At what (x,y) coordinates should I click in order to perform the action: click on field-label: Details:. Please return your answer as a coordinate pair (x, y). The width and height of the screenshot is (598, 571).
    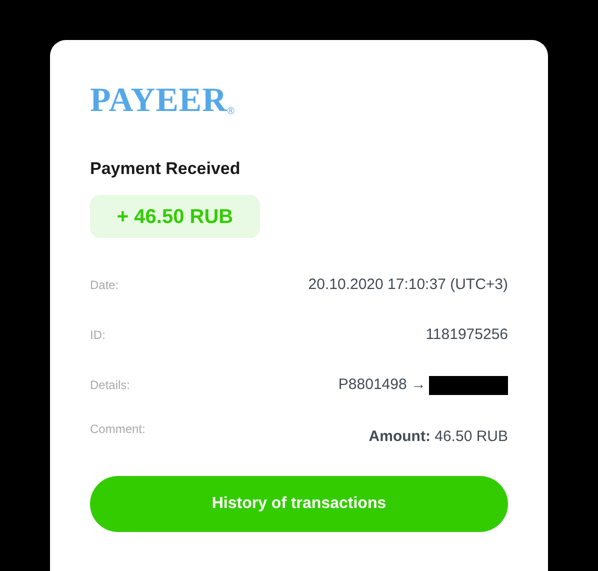
    Looking at the image, I should click on (110, 385).